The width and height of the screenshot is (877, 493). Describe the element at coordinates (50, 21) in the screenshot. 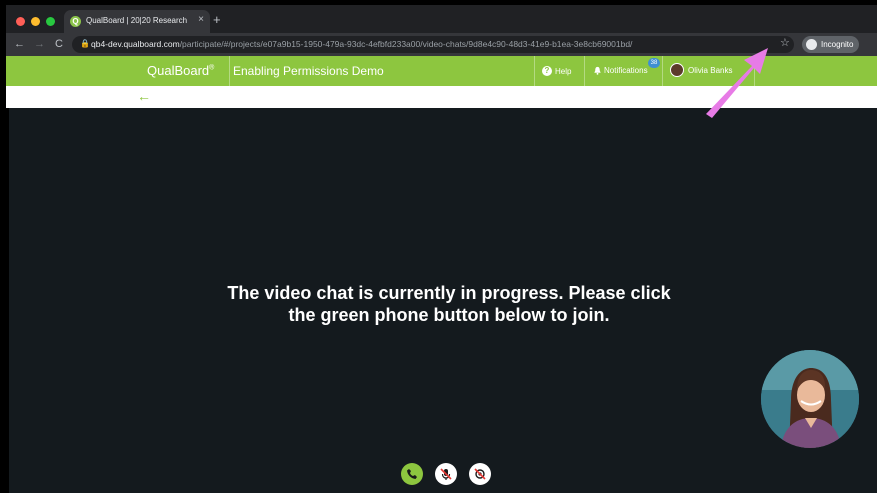

I see `maximize-window-button` at that location.